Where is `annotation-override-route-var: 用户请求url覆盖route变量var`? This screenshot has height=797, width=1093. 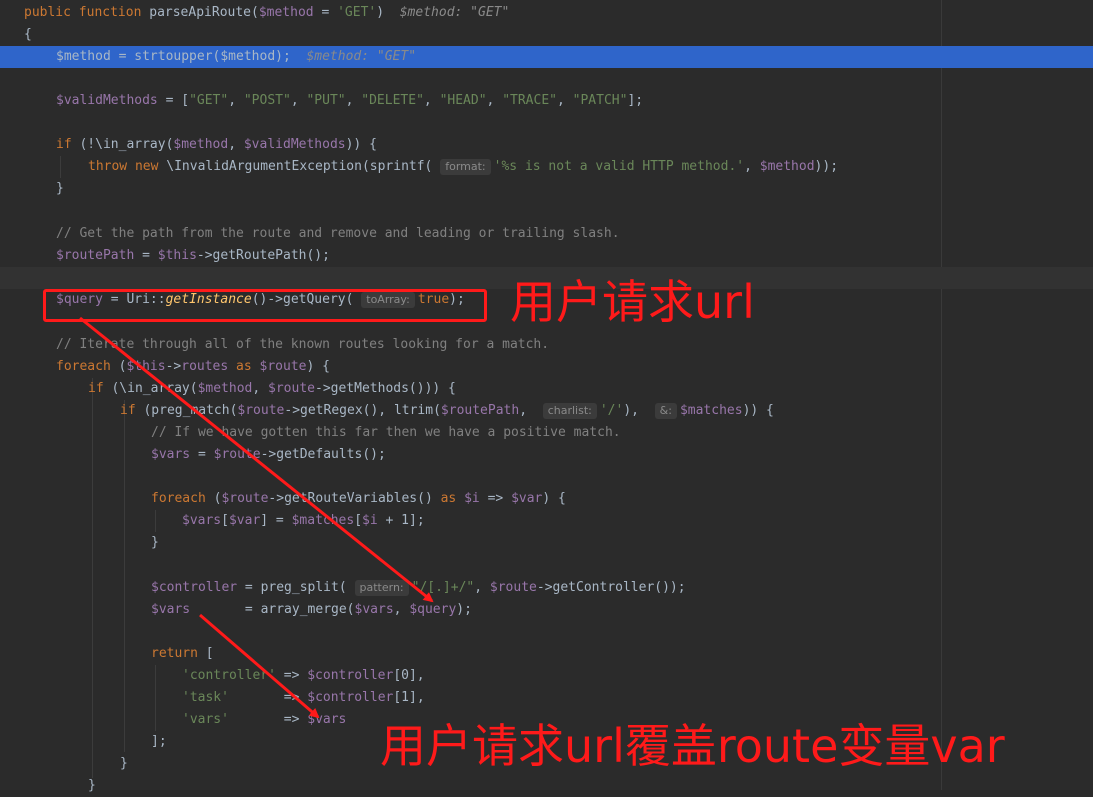 annotation-override-route-var: 用户请求url覆盖route变量var is located at coordinates (692, 746).